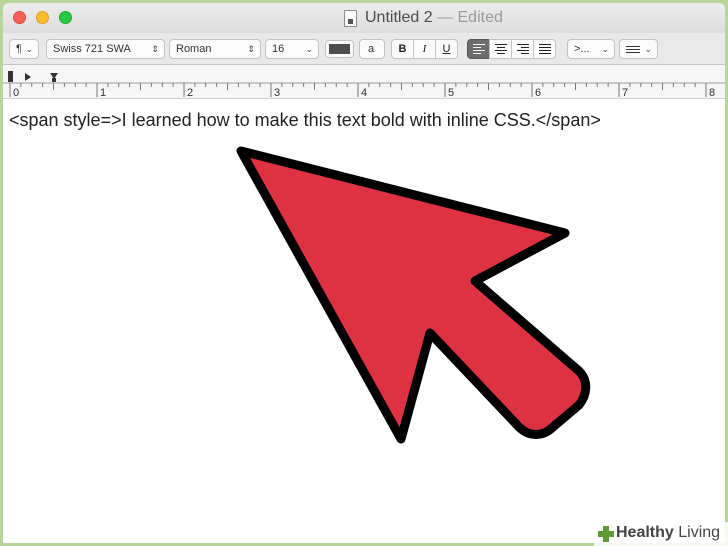 This screenshot has width=728, height=546. Describe the element at coordinates (645, 532) in the screenshot. I see `watermark-bold: Healthy` at that location.